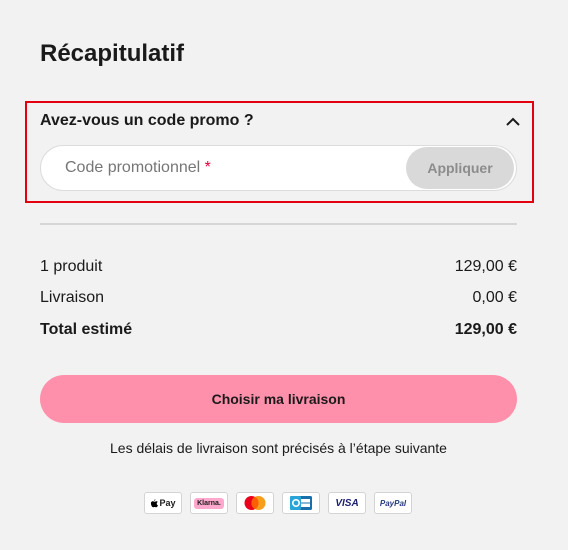 The image size is (568, 550). Describe the element at coordinates (485, 266) in the screenshot. I see `products-value: 129,00 €` at that location.